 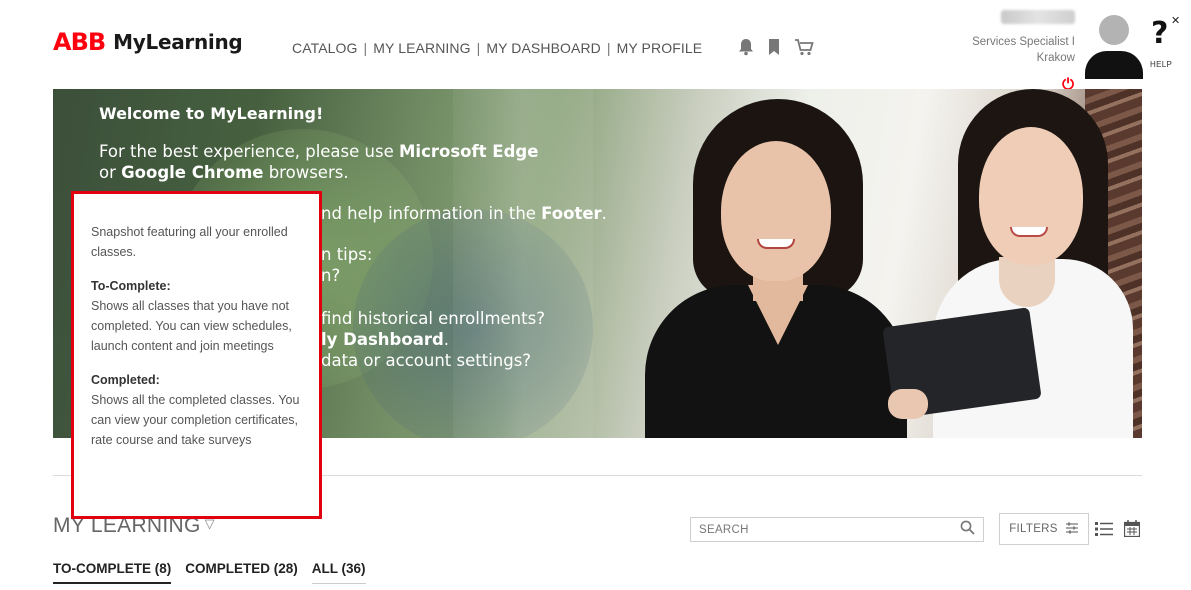 What do you see at coordinates (1038, 17) in the screenshot?
I see `user-name-blurred` at bounding box center [1038, 17].